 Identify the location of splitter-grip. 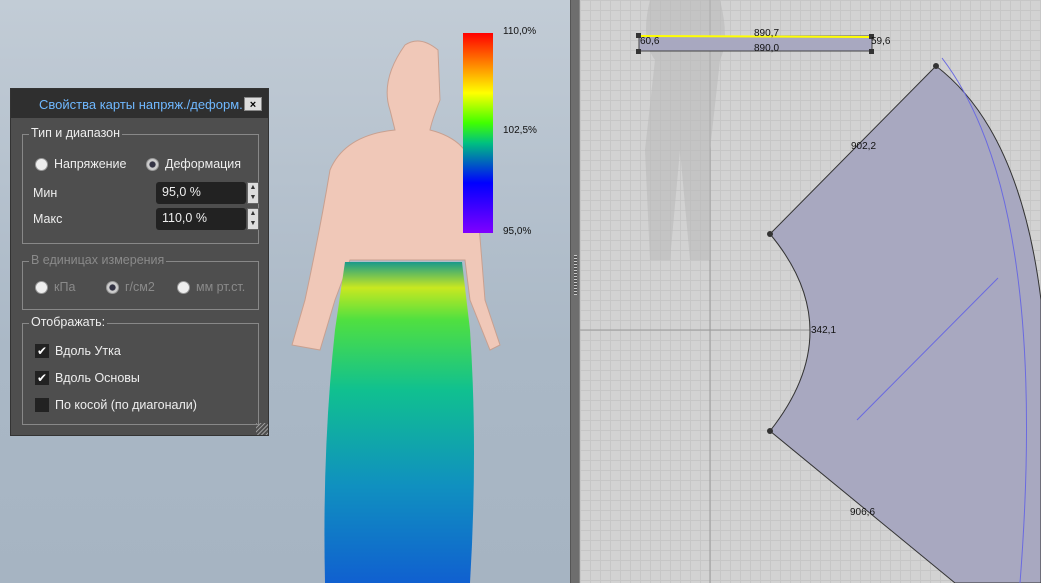
(575, 275).